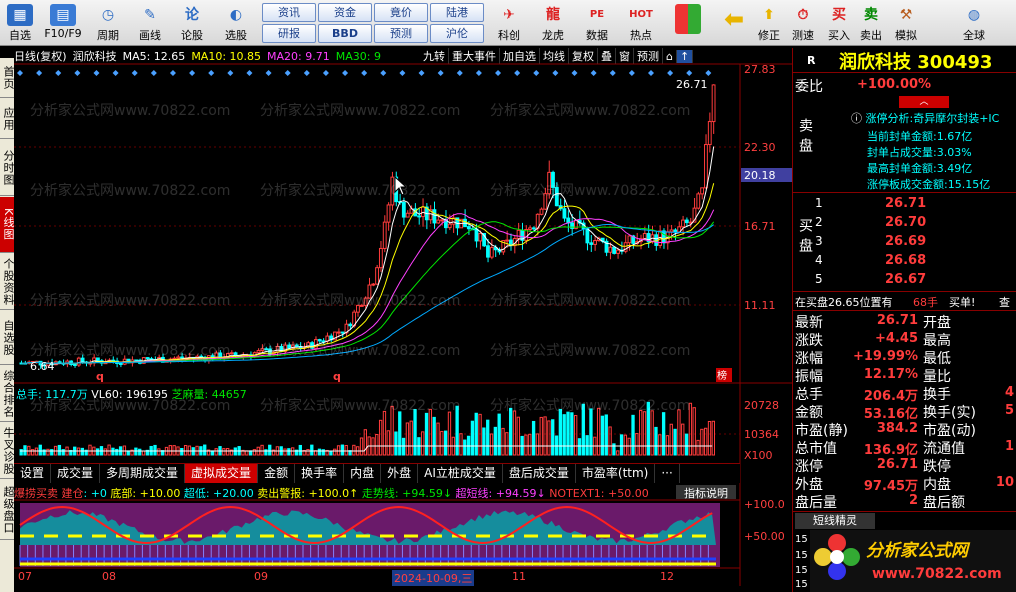  What do you see at coordinates (913, 561) in the screenshot?
I see `site-logo: 分析家公式网 www.70822.com` at bounding box center [913, 561].